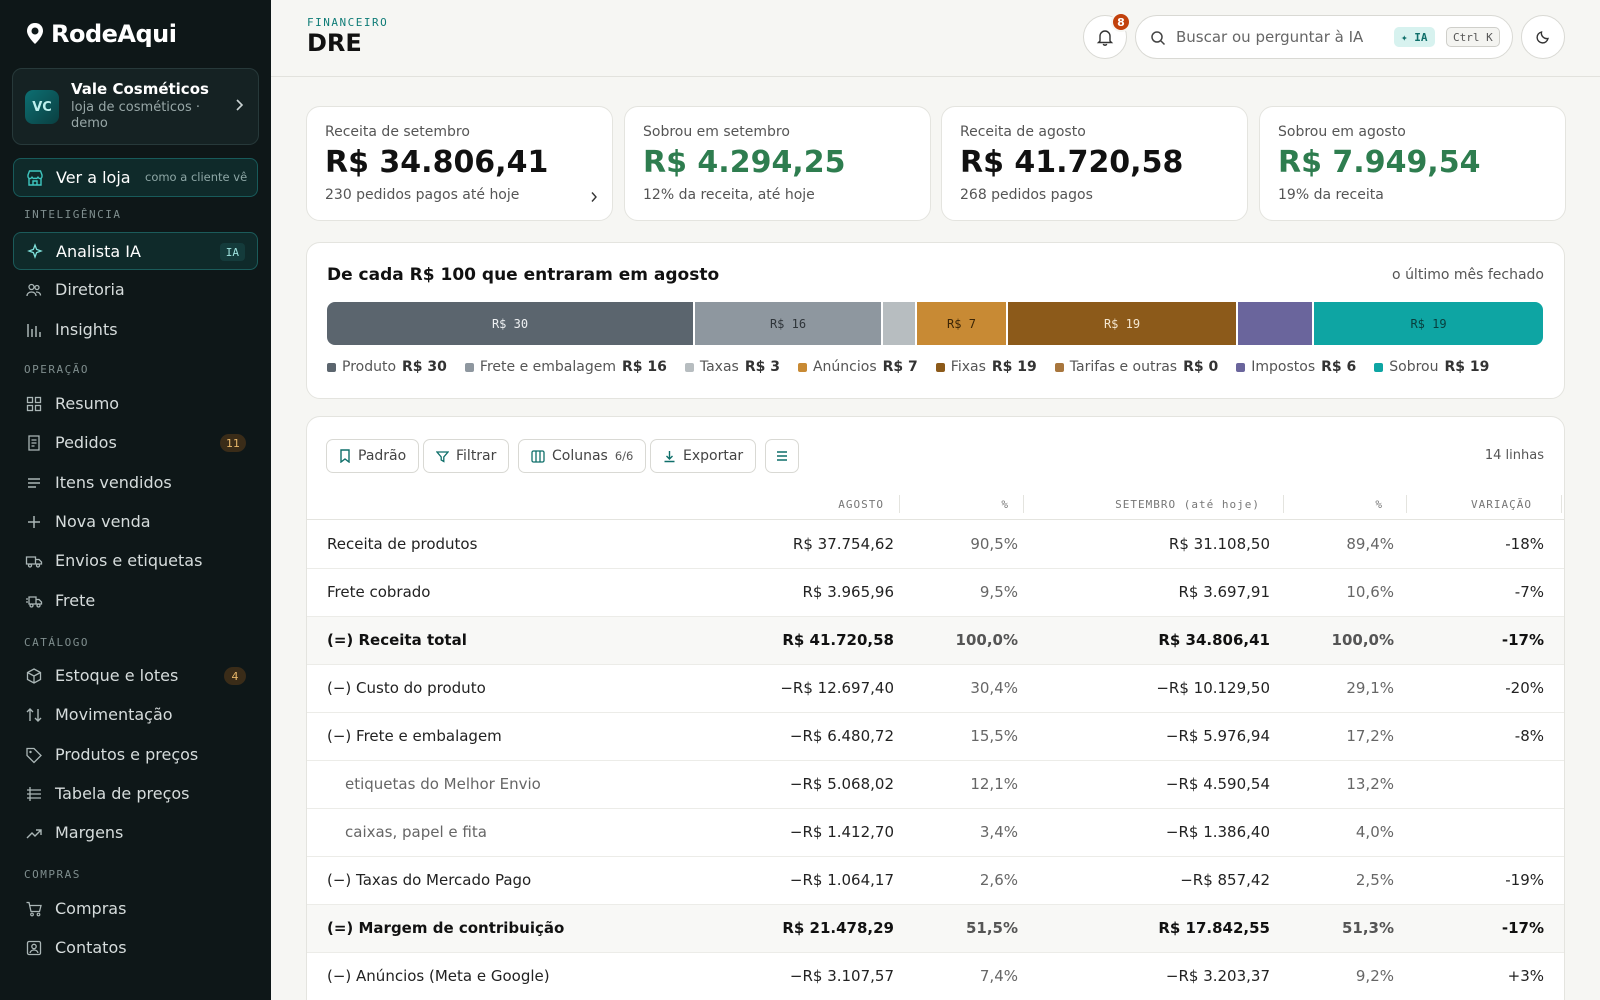  Describe the element at coordinates (1374, 976) in the screenshot. I see `cell-september-pct: 9,2%` at that location.